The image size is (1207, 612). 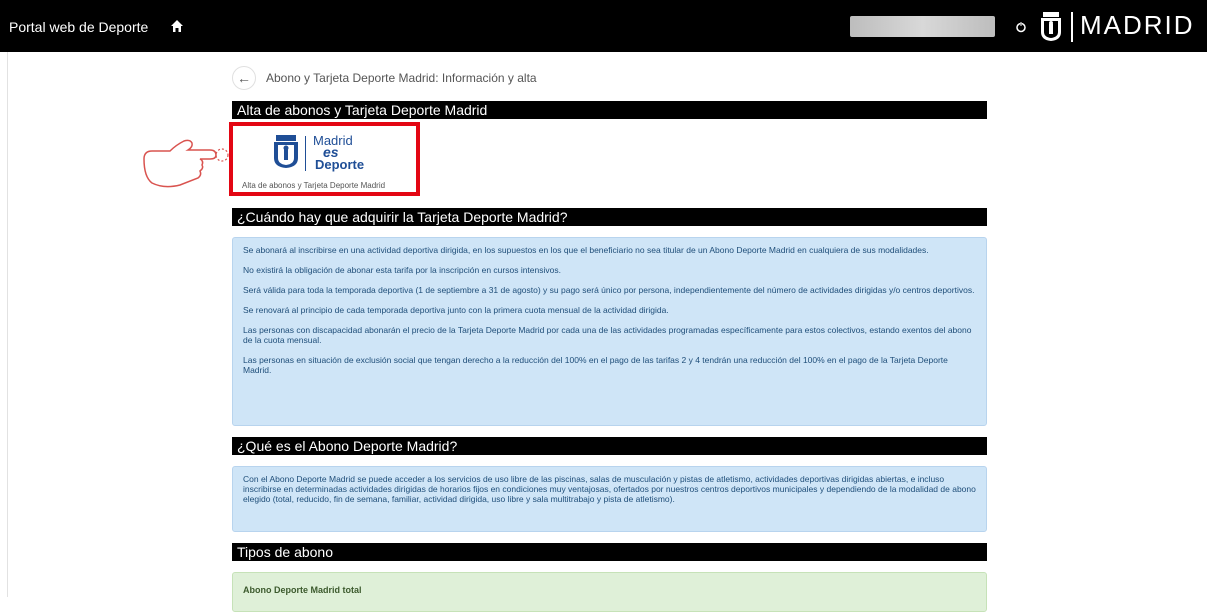 What do you see at coordinates (609, 110) in the screenshot?
I see `section-heading-alta: Alta de abonos y Tarjeta Deporte Madrid` at bounding box center [609, 110].